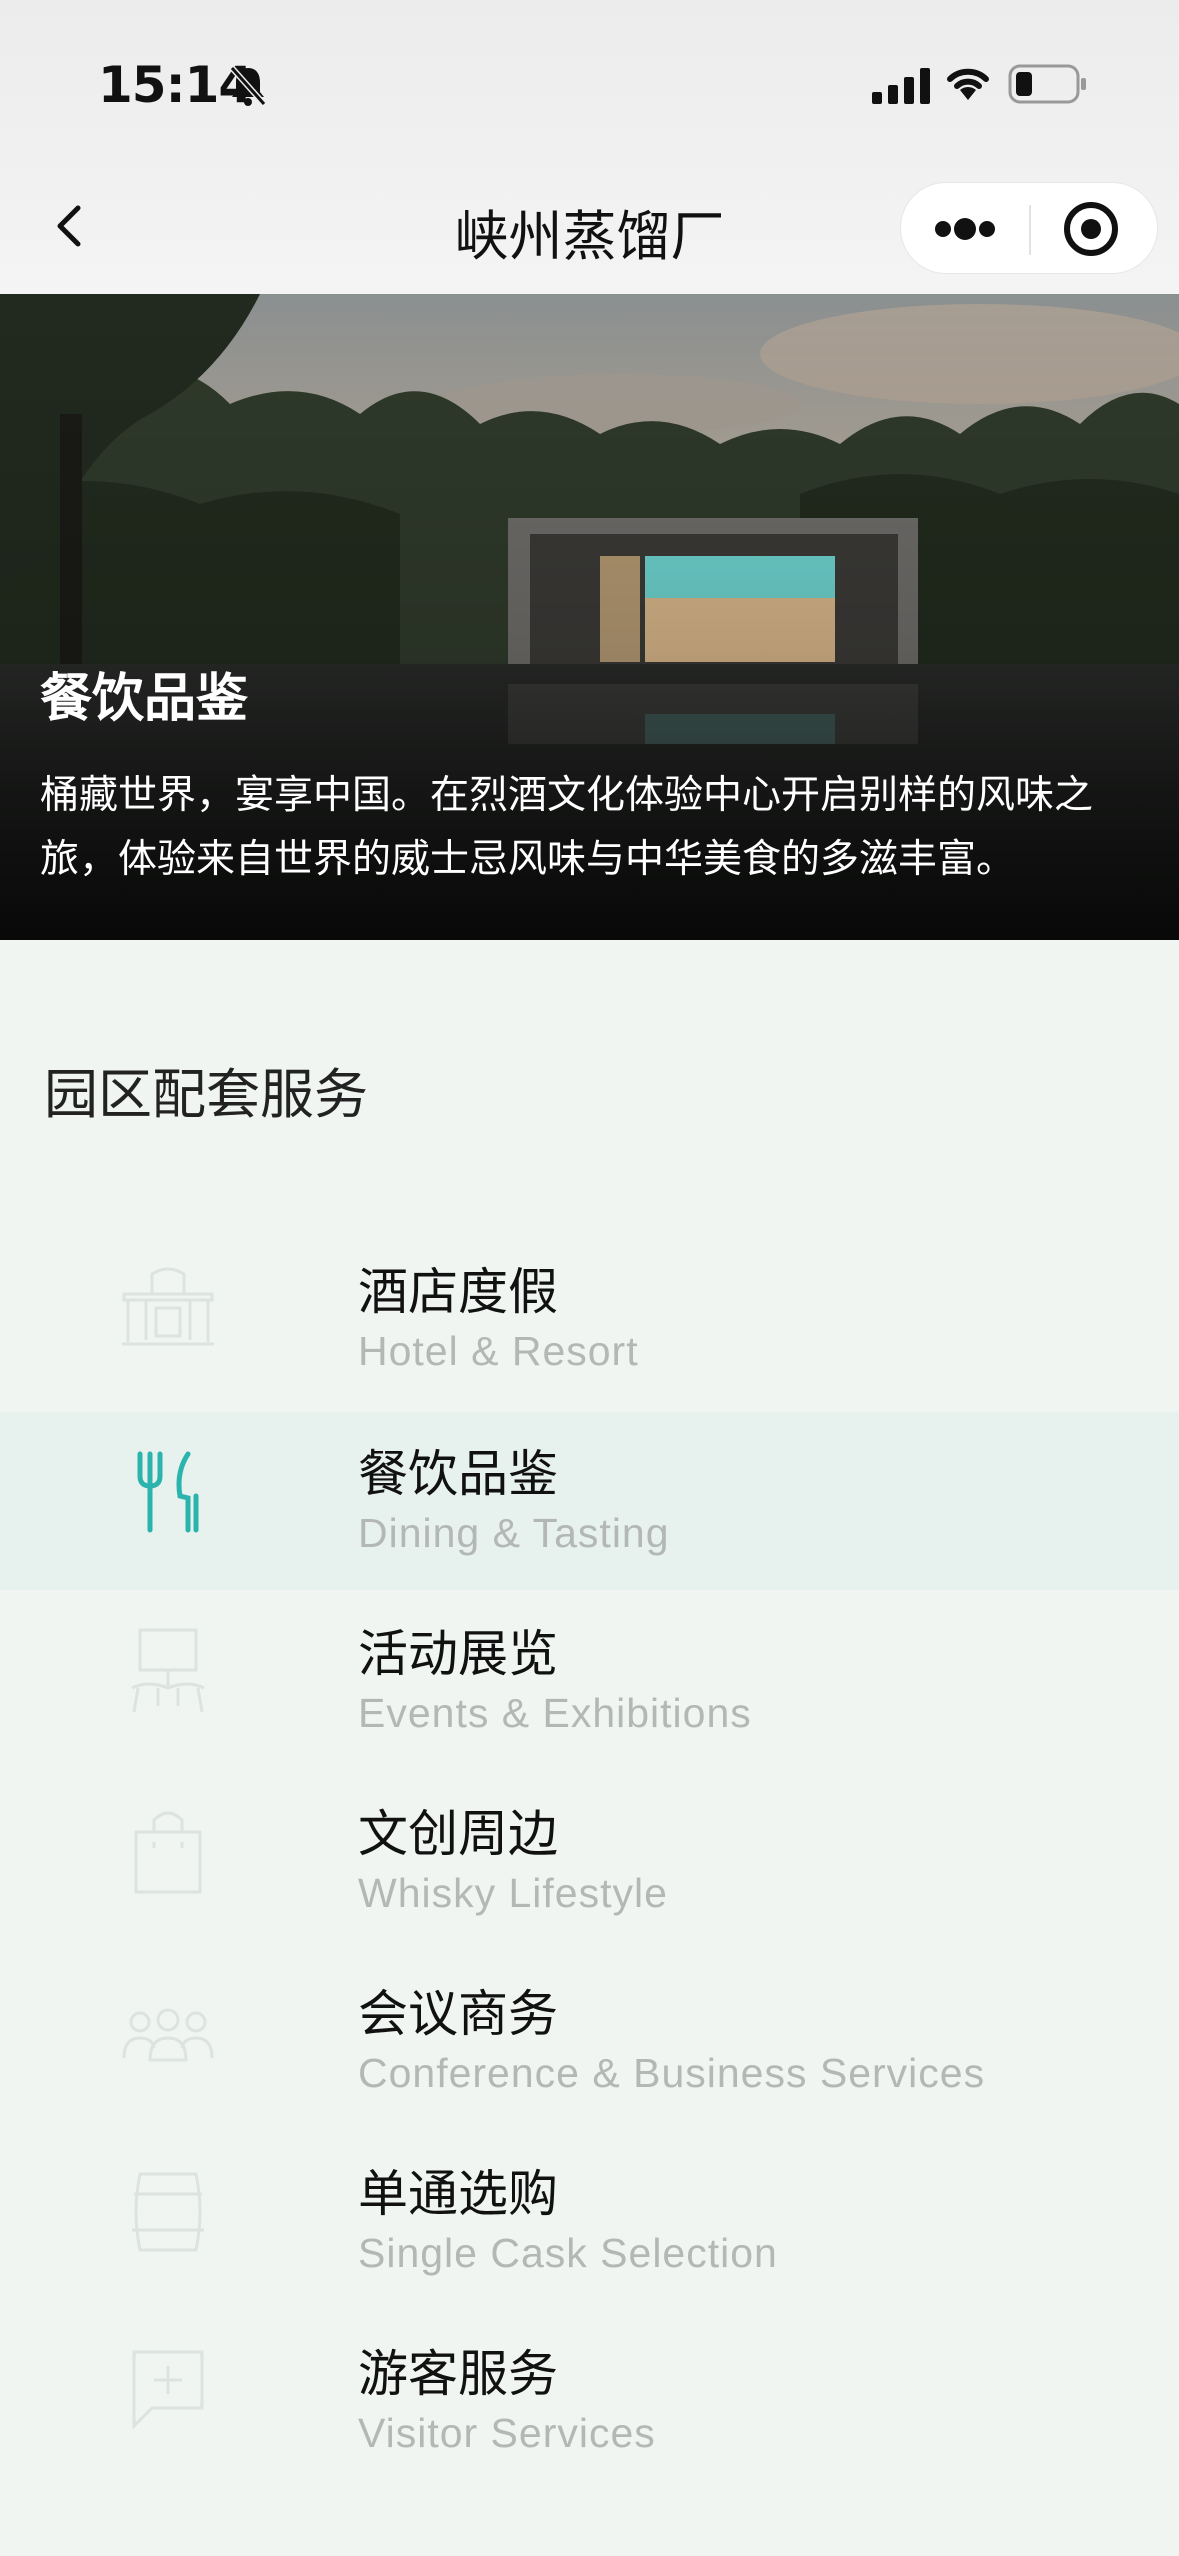  What do you see at coordinates (514, 1533) in the screenshot?
I see `service-en-label: Dining & Tasting` at bounding box center [514, 1533].